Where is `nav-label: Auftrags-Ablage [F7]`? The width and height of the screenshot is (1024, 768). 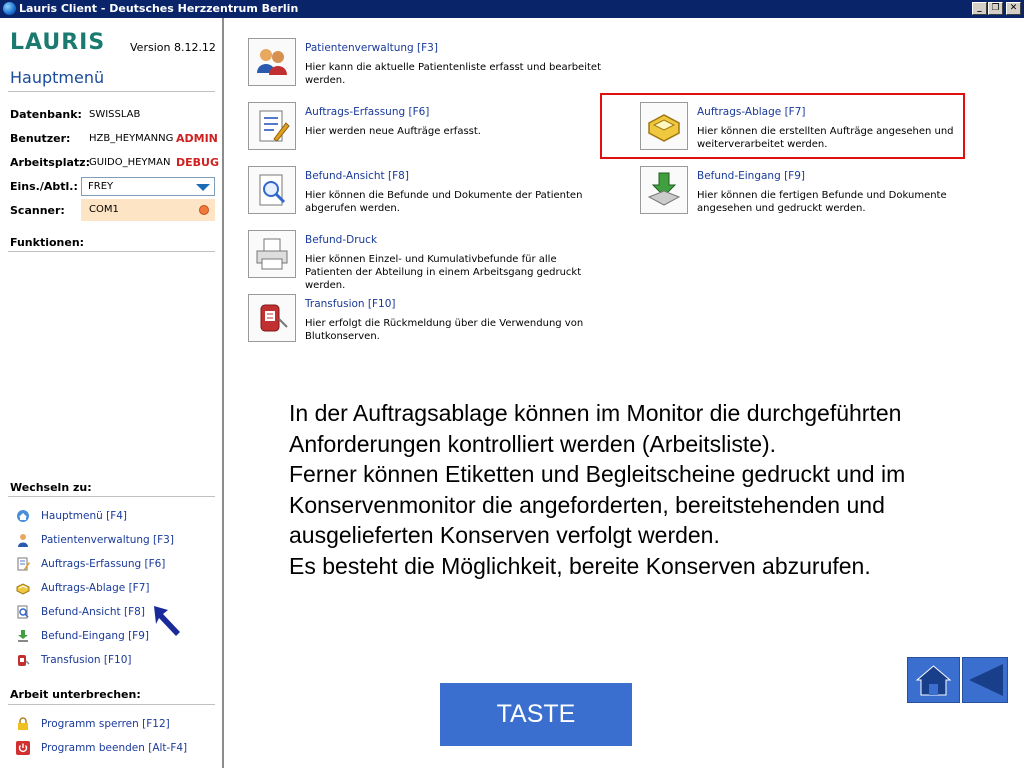
nav-label: Auftrags-Ablage [F7] is located at coordinates (95, 588).